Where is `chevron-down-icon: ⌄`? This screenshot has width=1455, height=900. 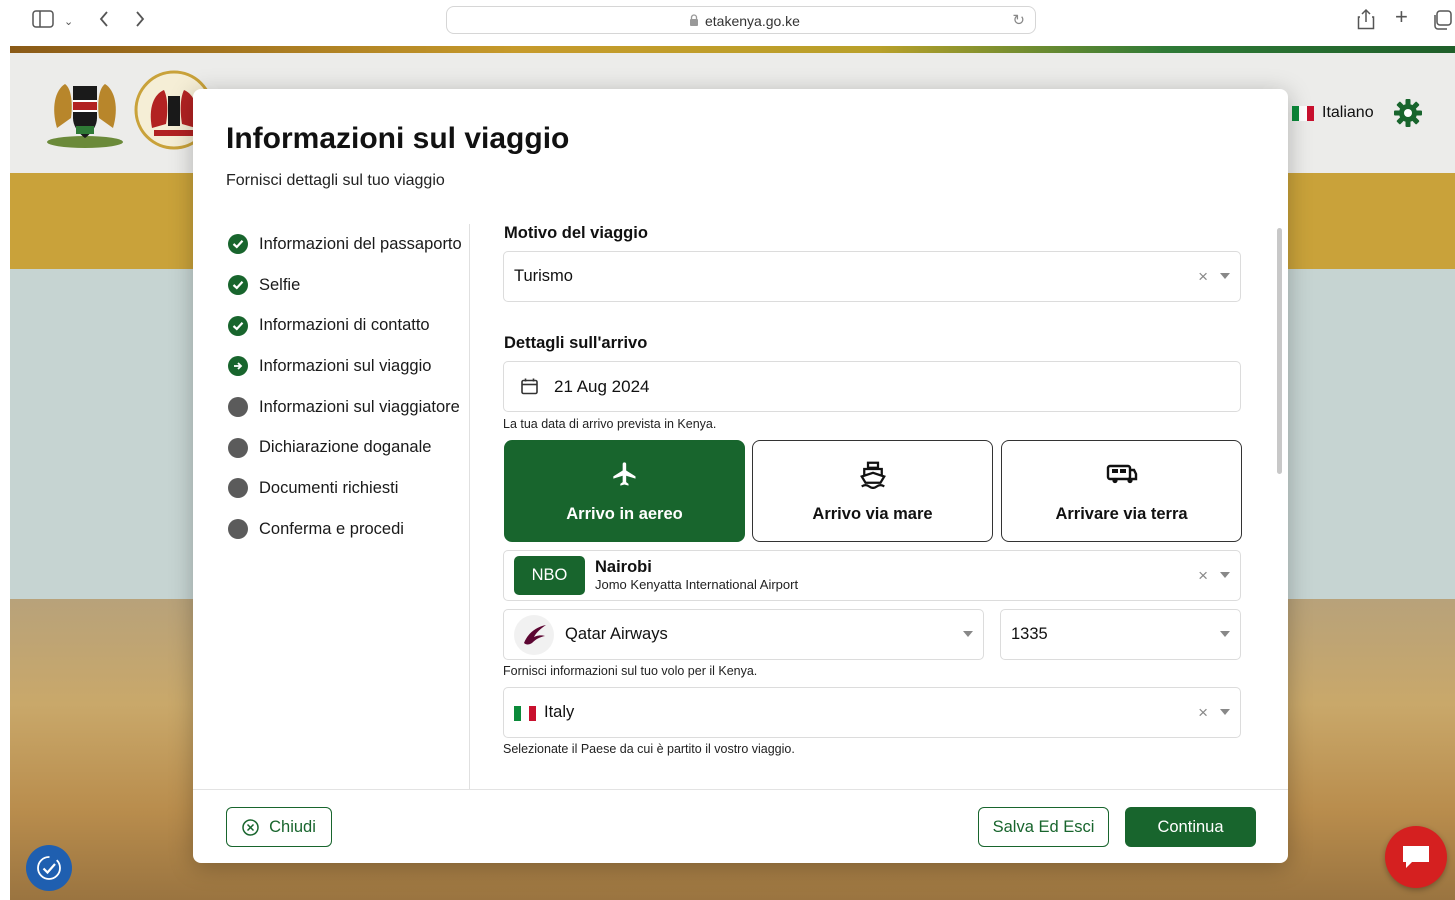 chevron-down-icon: ⌄ is located at coordinates (68, 22).